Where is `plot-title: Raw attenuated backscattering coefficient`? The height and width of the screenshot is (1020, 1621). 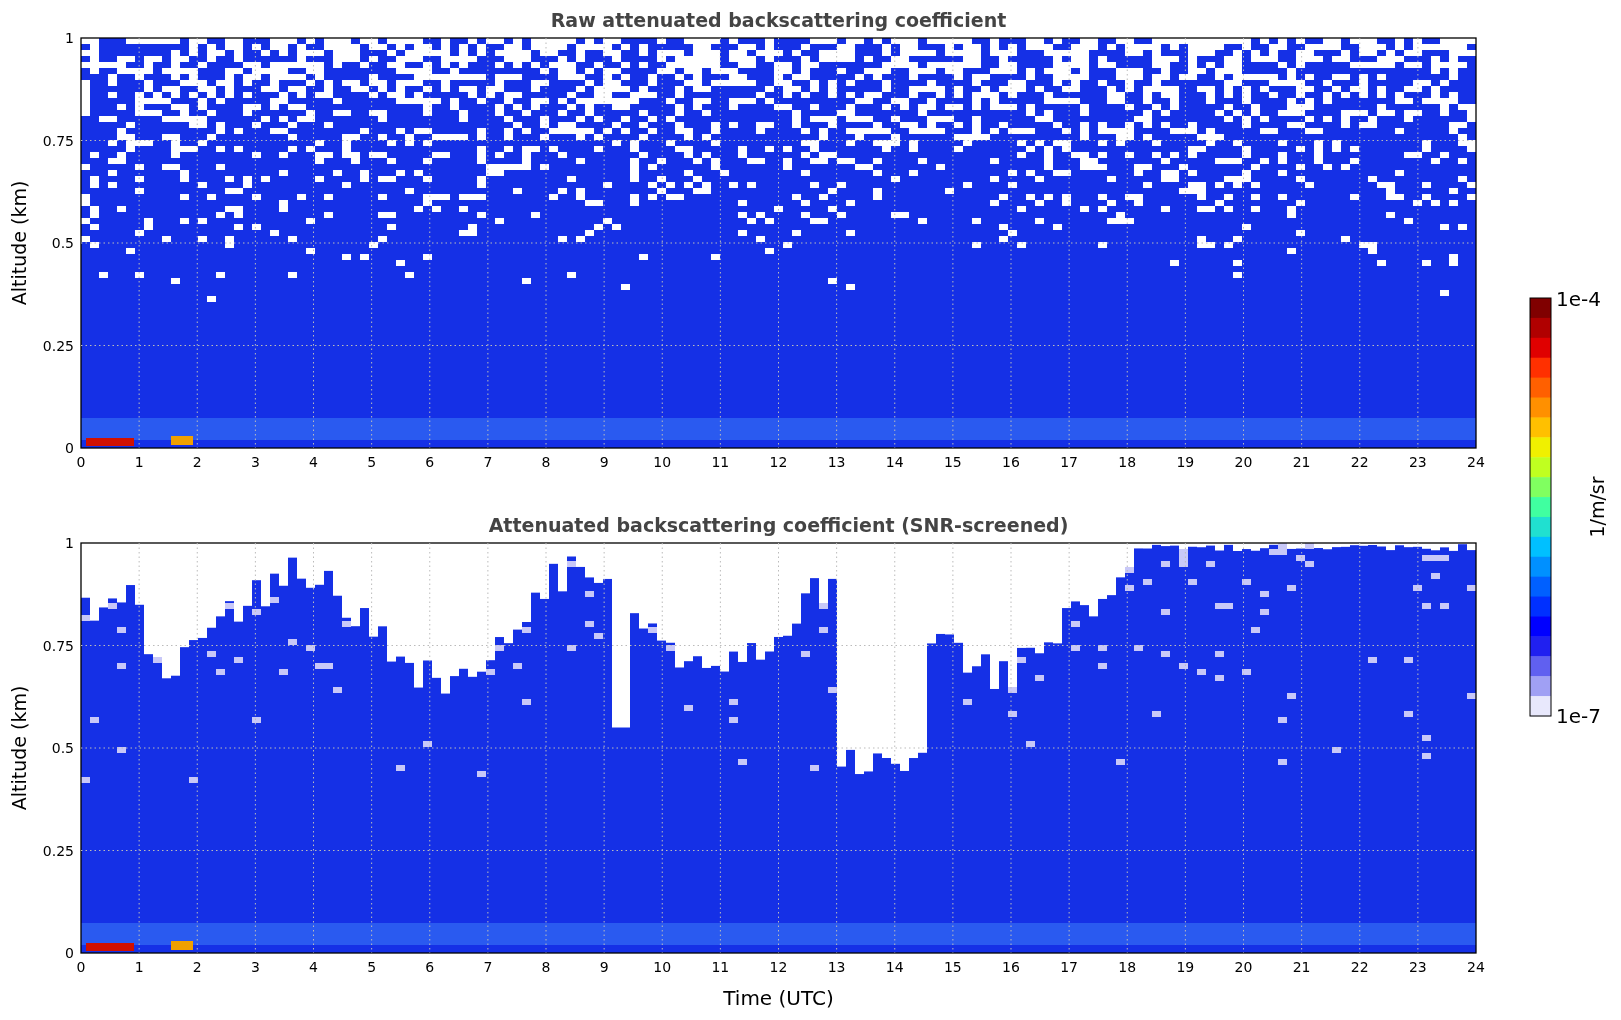
plot-title: Raw attenuated backscattering coefficient is located at coordinates (778, 20).